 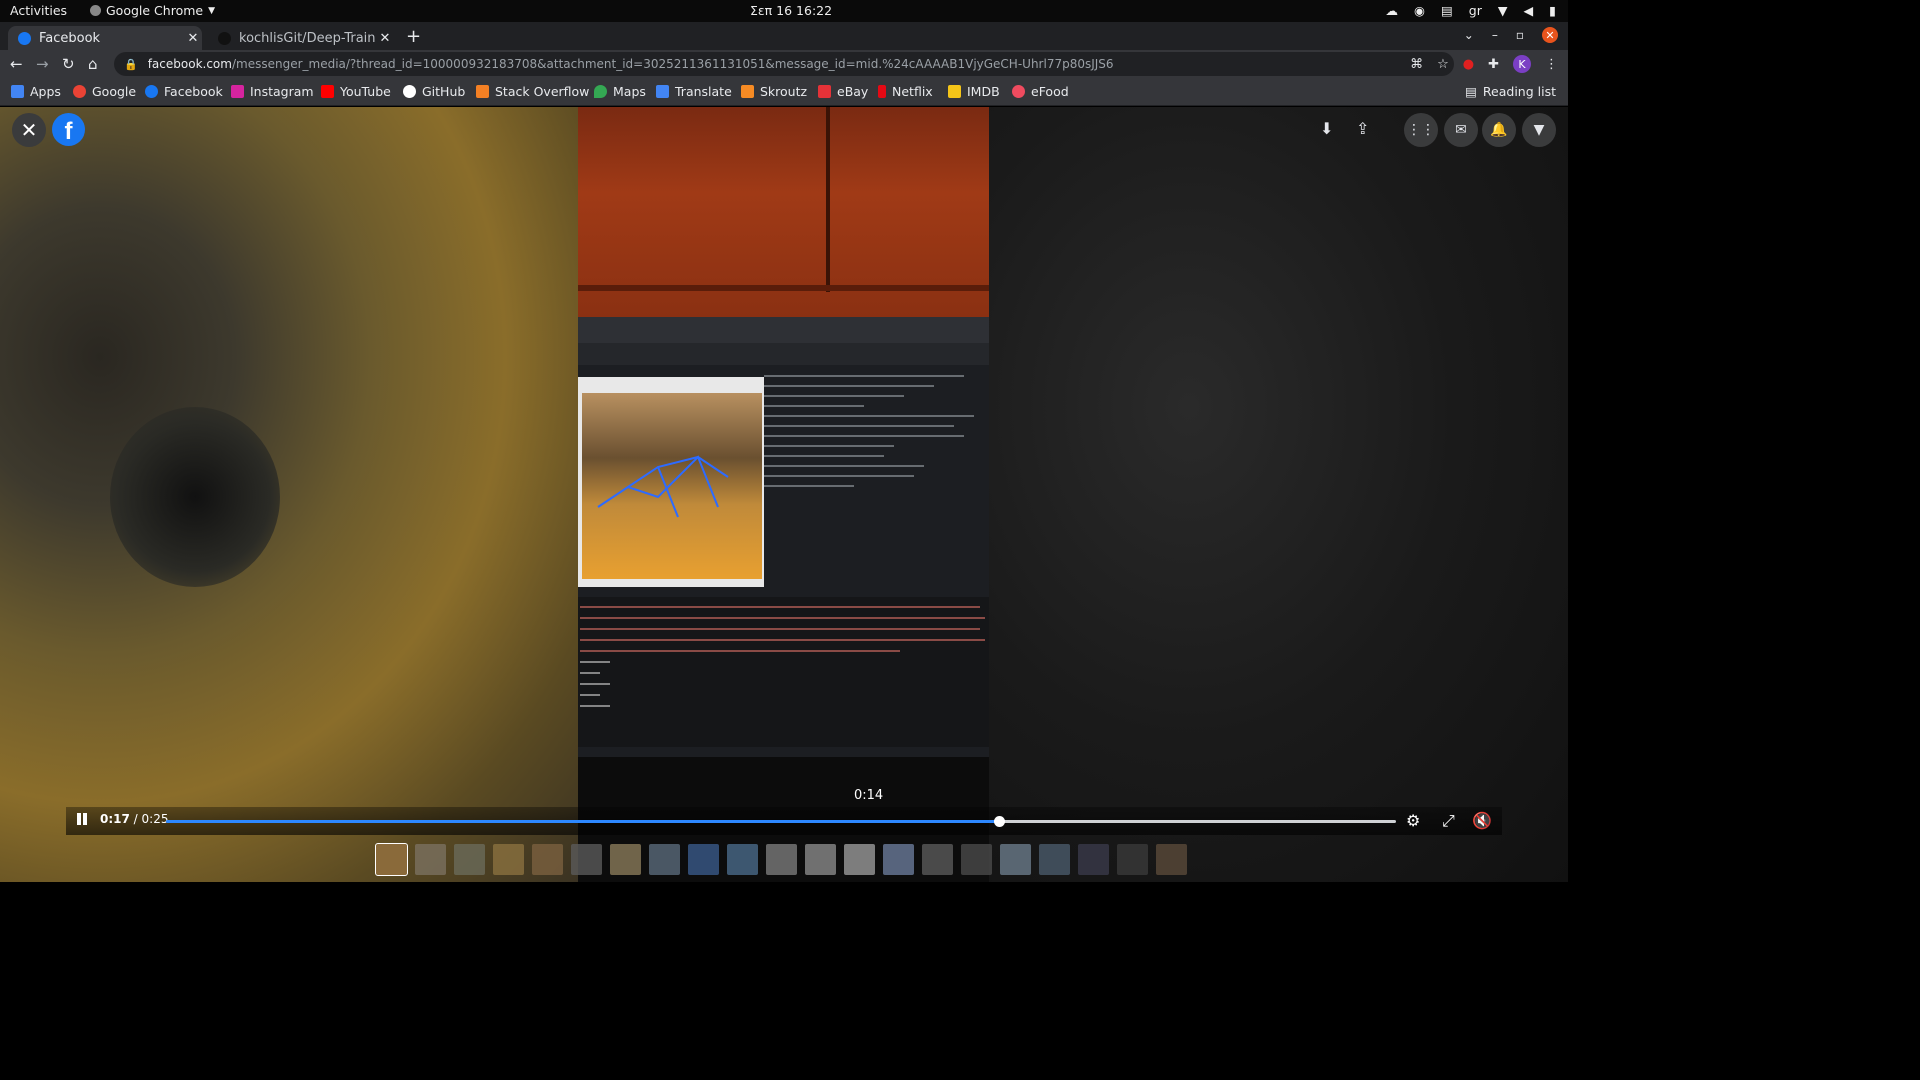 What do you see at coordinates (843, 91) in the screenshot?
I see `bookmark-ebay: eBay` at bounding box center [843, 91].